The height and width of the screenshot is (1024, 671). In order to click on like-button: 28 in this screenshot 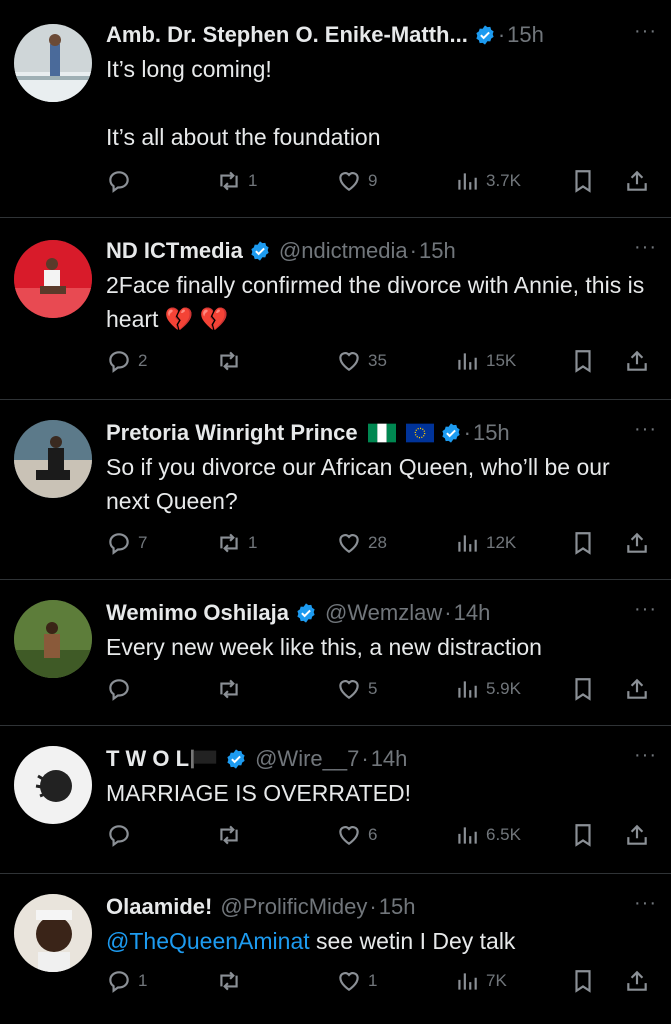, I will do `click(361, 543)`.